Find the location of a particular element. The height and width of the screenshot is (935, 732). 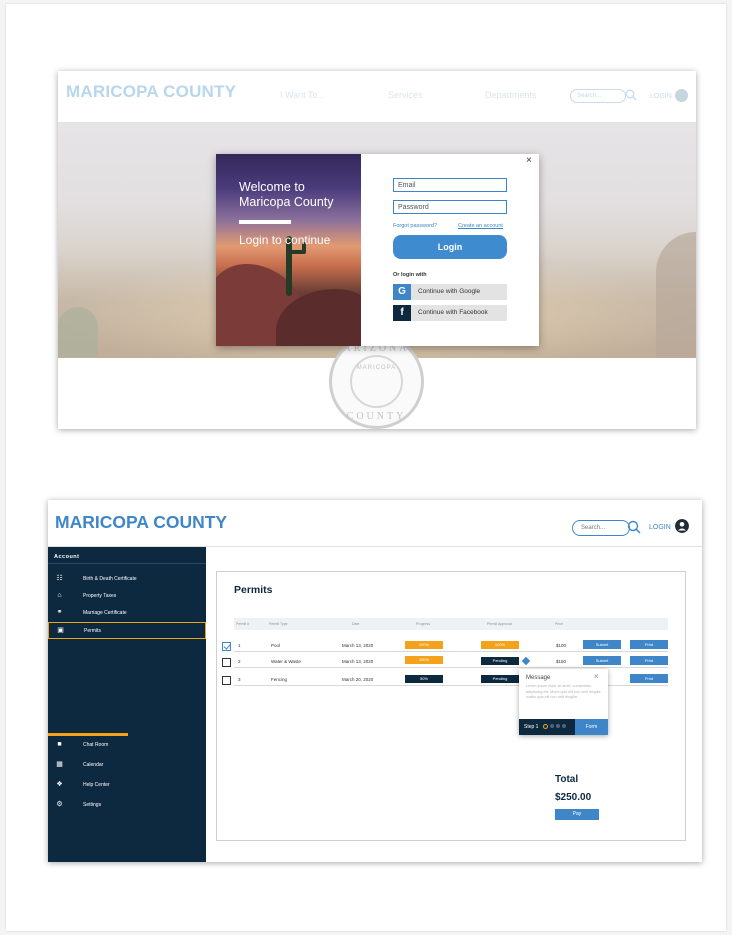

sidebar-item-chat-room: ■ Chat Room is located at coordinates (127, 745).